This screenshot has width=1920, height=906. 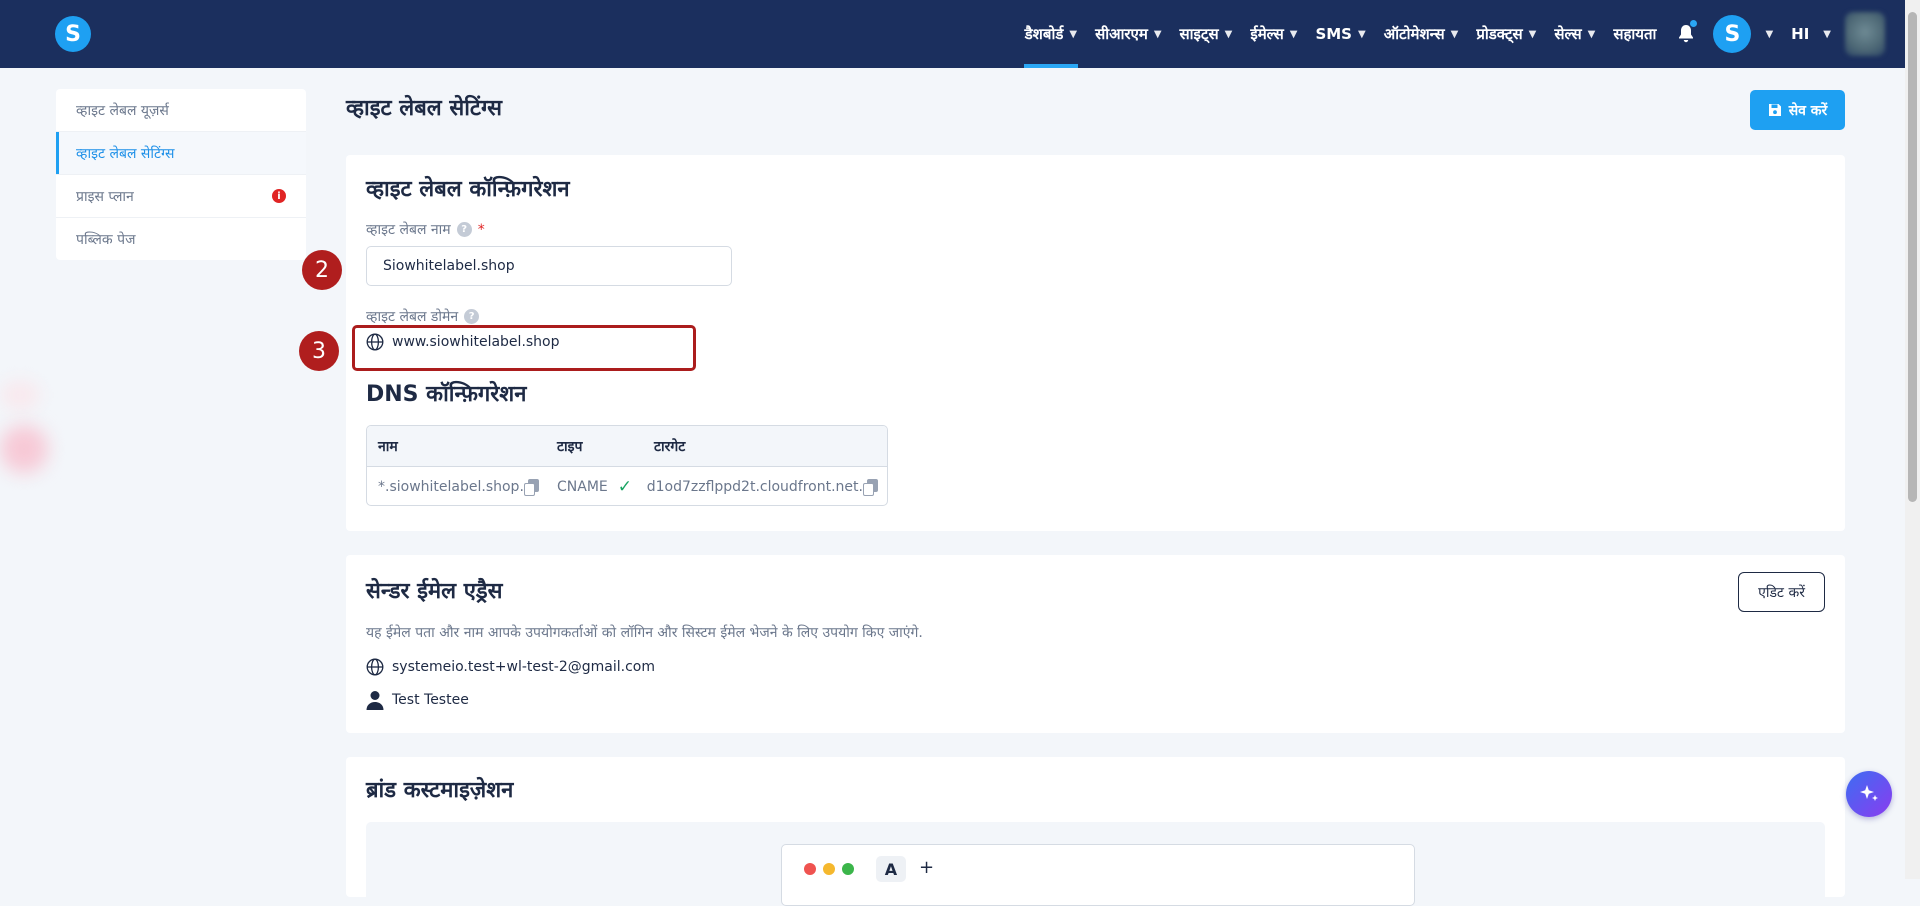 I want to click on nav-item-products: प्रोडक्ट्स ▼, so click(x=1506, y=34).